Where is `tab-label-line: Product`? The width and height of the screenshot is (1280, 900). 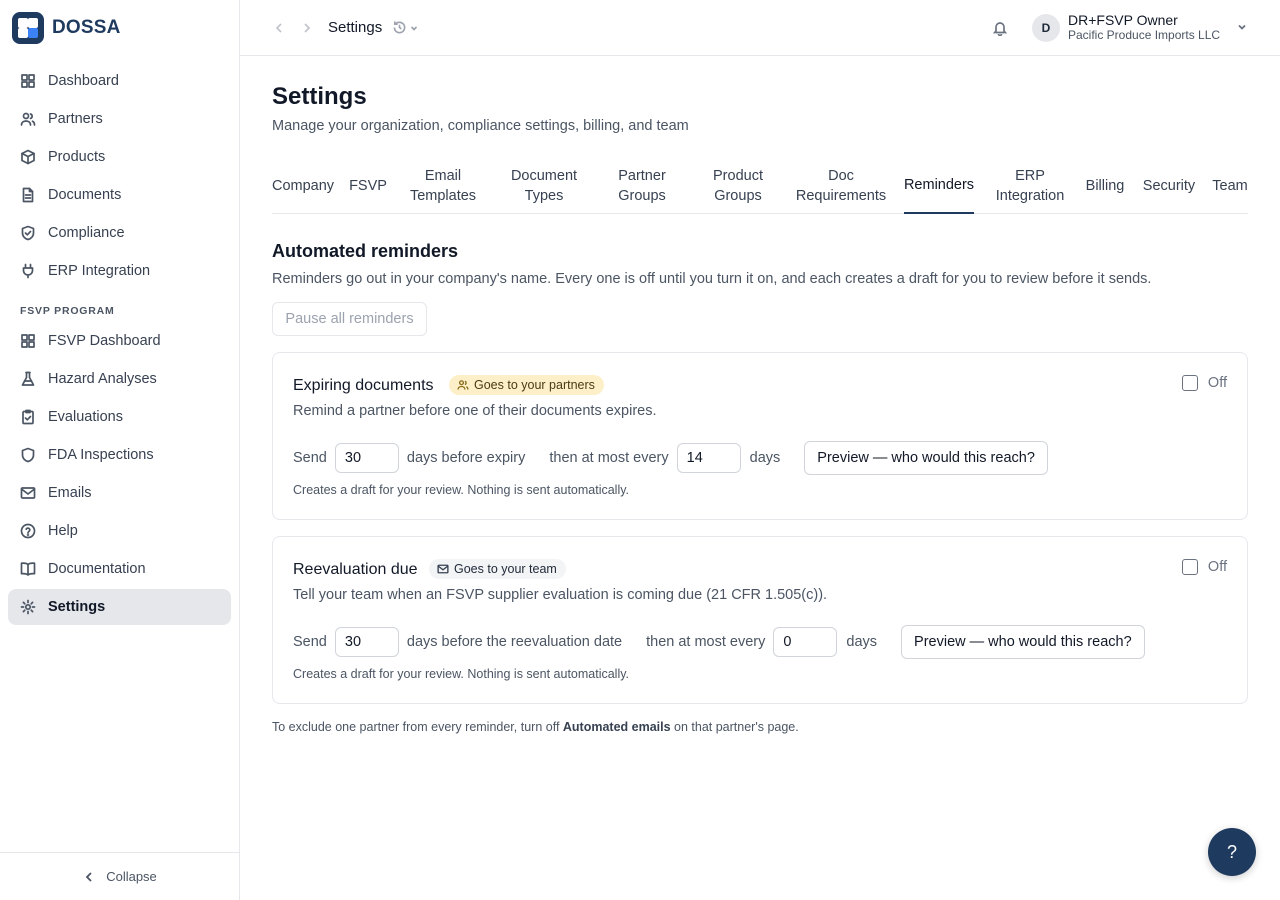 tab-label-line: Product is located at coordinates (738, 176).